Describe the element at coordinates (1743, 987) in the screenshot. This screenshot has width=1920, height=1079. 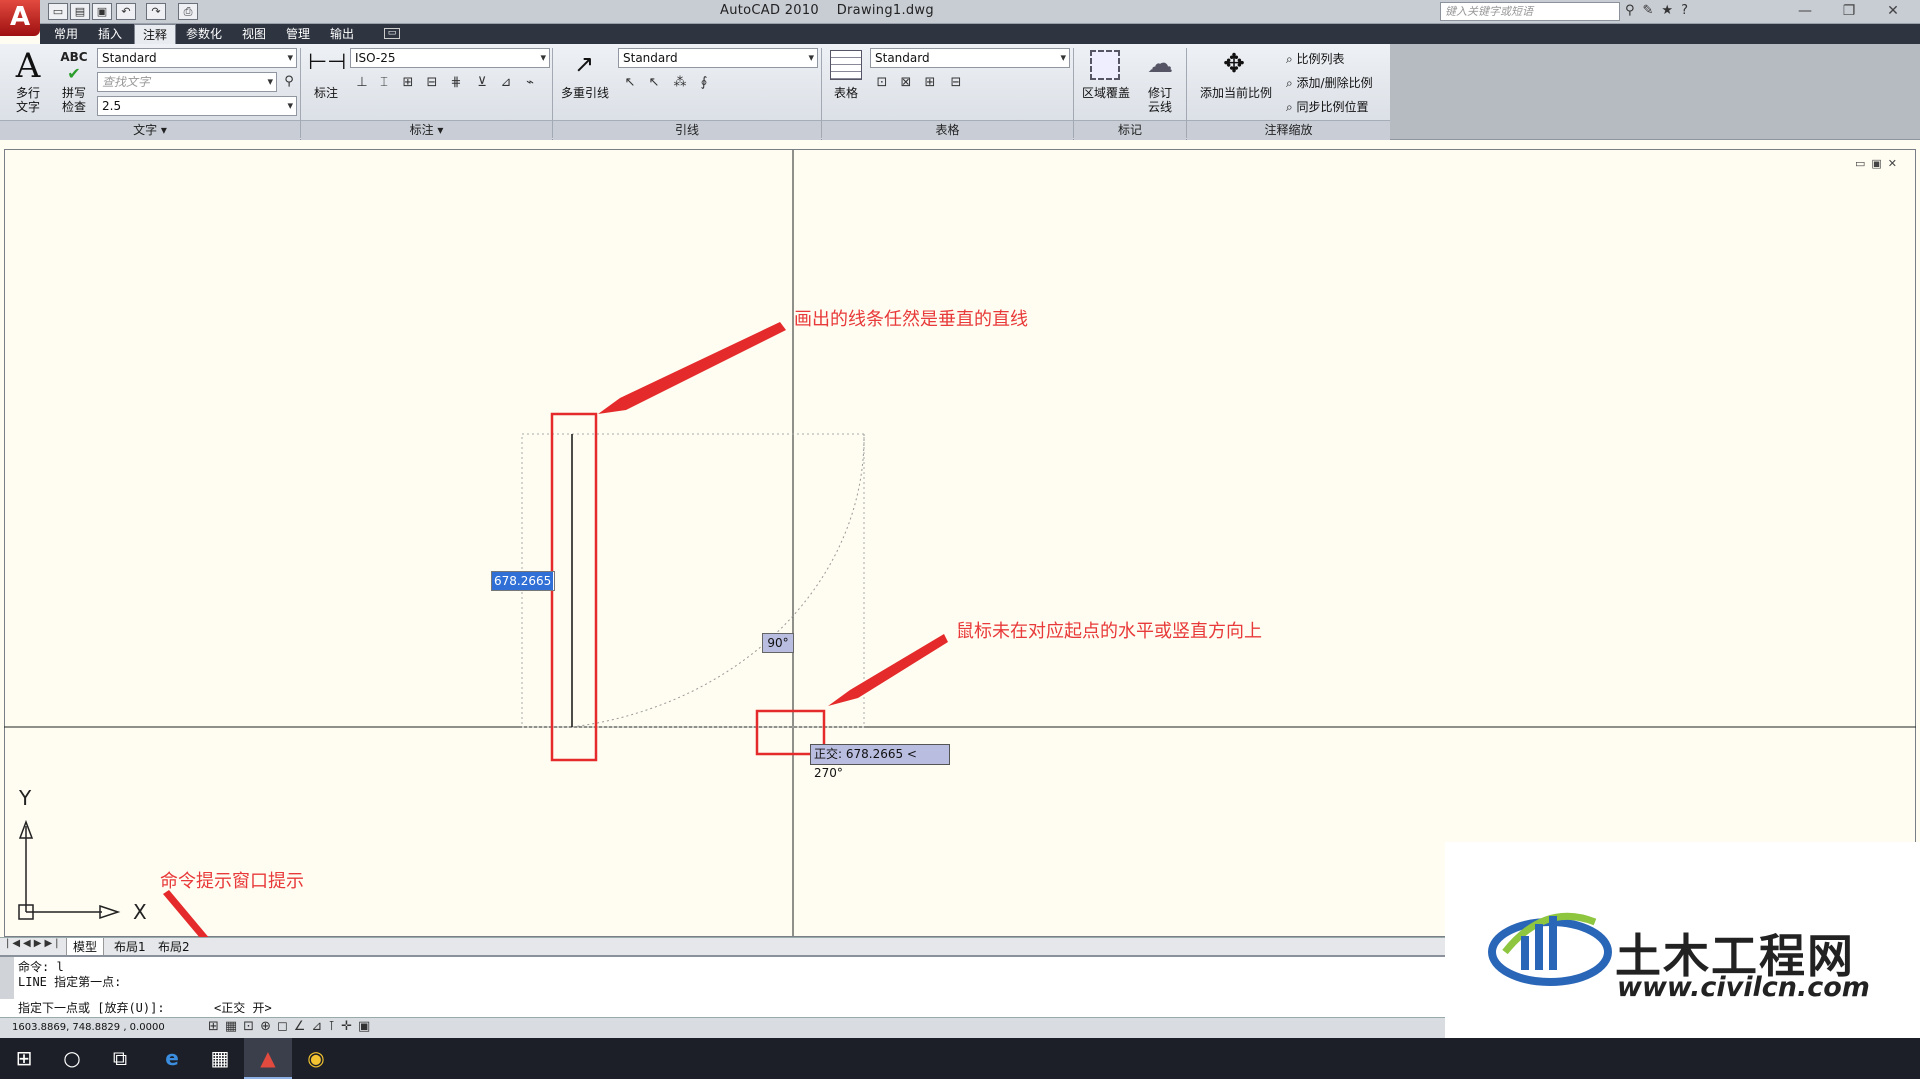
I see `watermark-url: www.civilcn.com` at that location.